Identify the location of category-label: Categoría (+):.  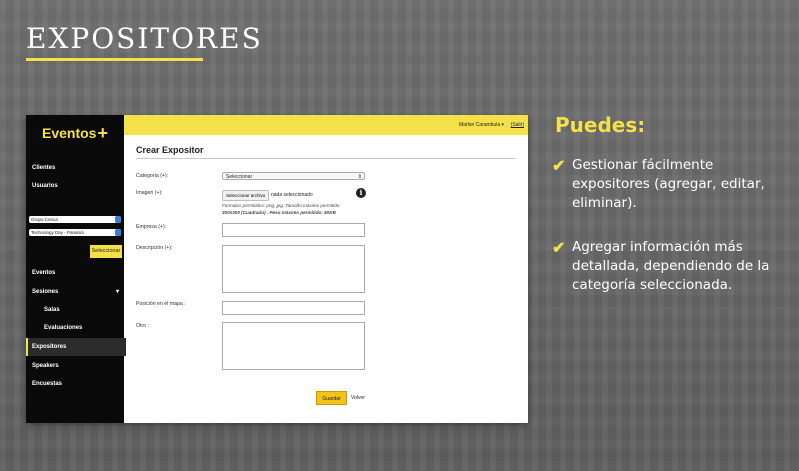
(152, 176).